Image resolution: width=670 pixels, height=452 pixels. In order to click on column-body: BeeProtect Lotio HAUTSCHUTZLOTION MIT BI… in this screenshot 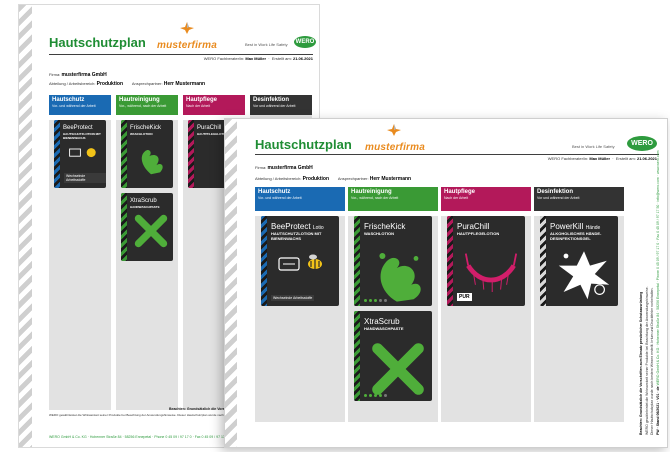, I will do `click(300, 319)`.